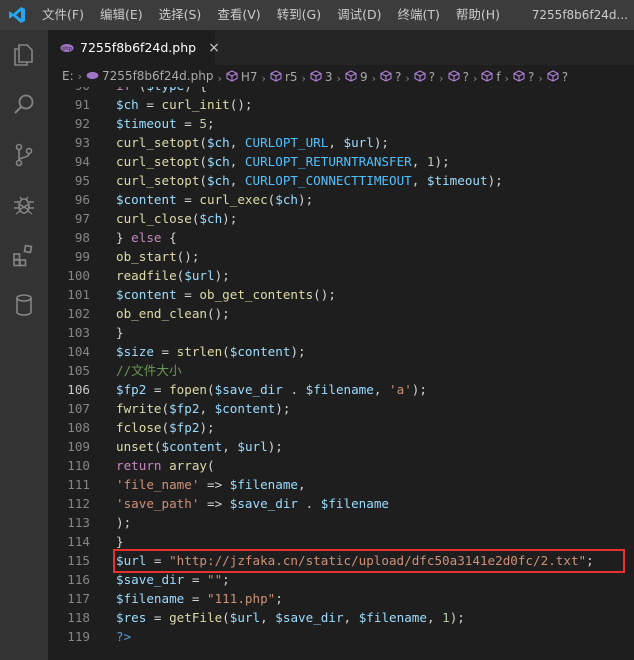  I want to click on code-line: 112 'save_path' => $save_dir . $filename, so click(341, 503).